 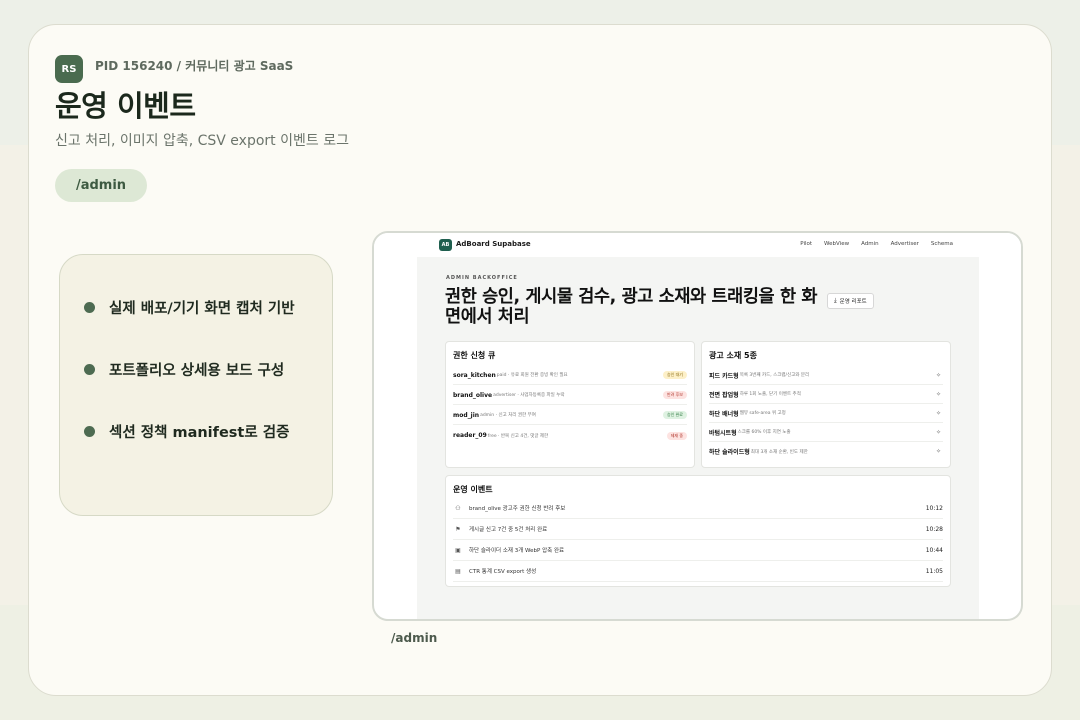 What do you see at coordinates (934, 508) in the screenshot?
I see `event-time: 10:12` at bounding box center [934, 508].